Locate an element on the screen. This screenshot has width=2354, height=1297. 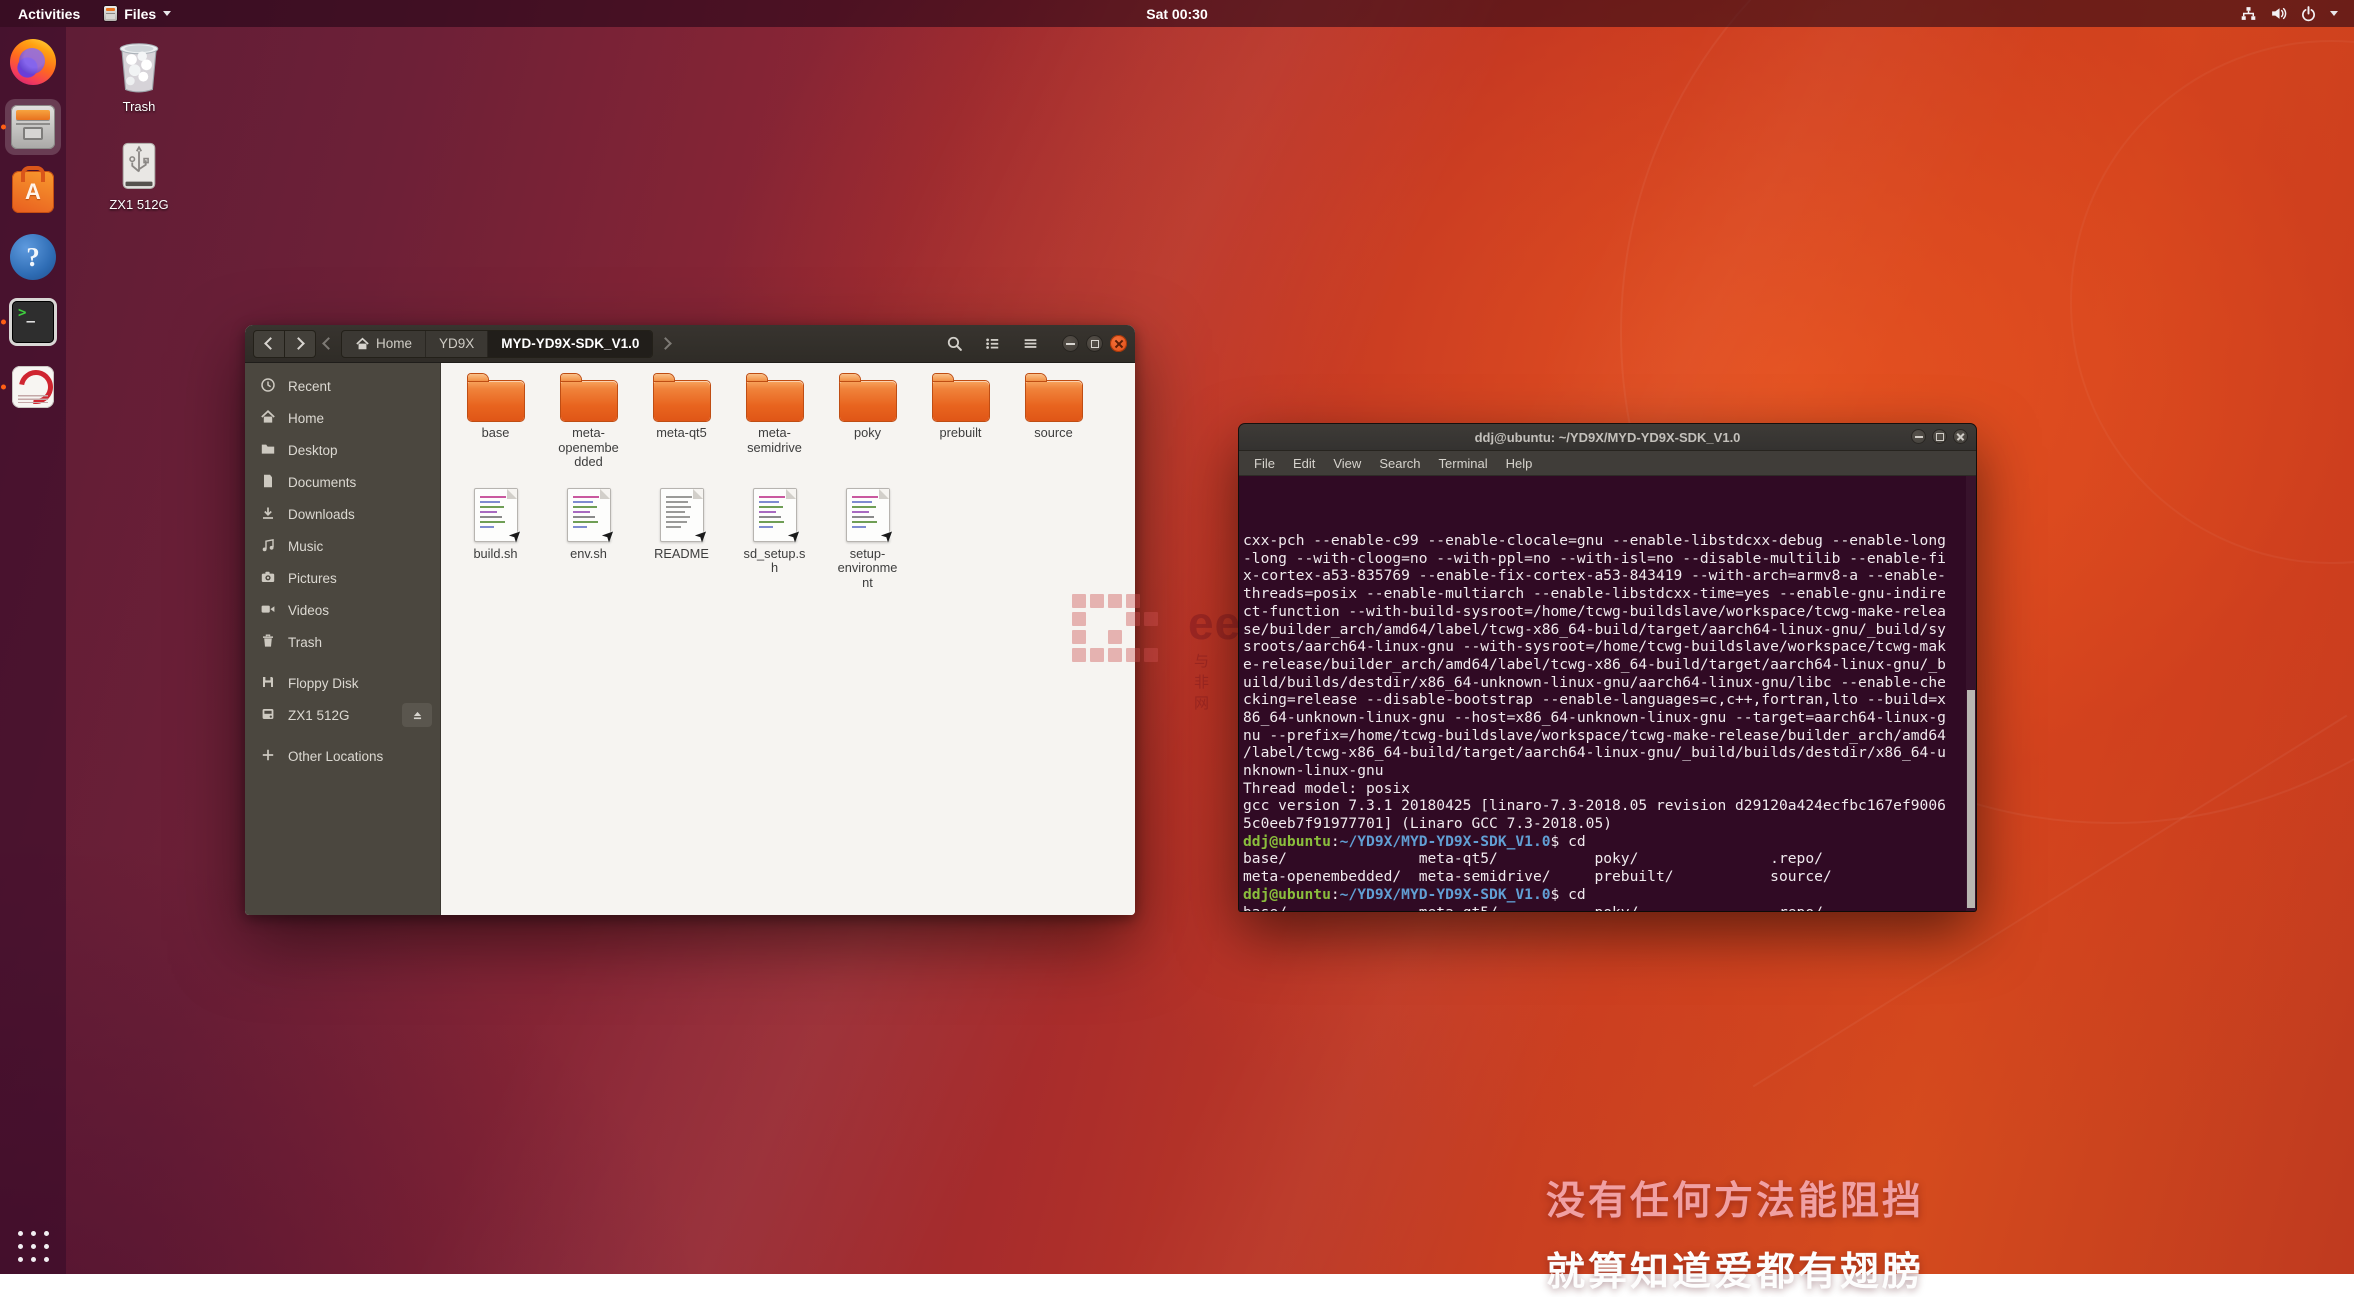
folder-item: source is located at coordinates (1053, 421).